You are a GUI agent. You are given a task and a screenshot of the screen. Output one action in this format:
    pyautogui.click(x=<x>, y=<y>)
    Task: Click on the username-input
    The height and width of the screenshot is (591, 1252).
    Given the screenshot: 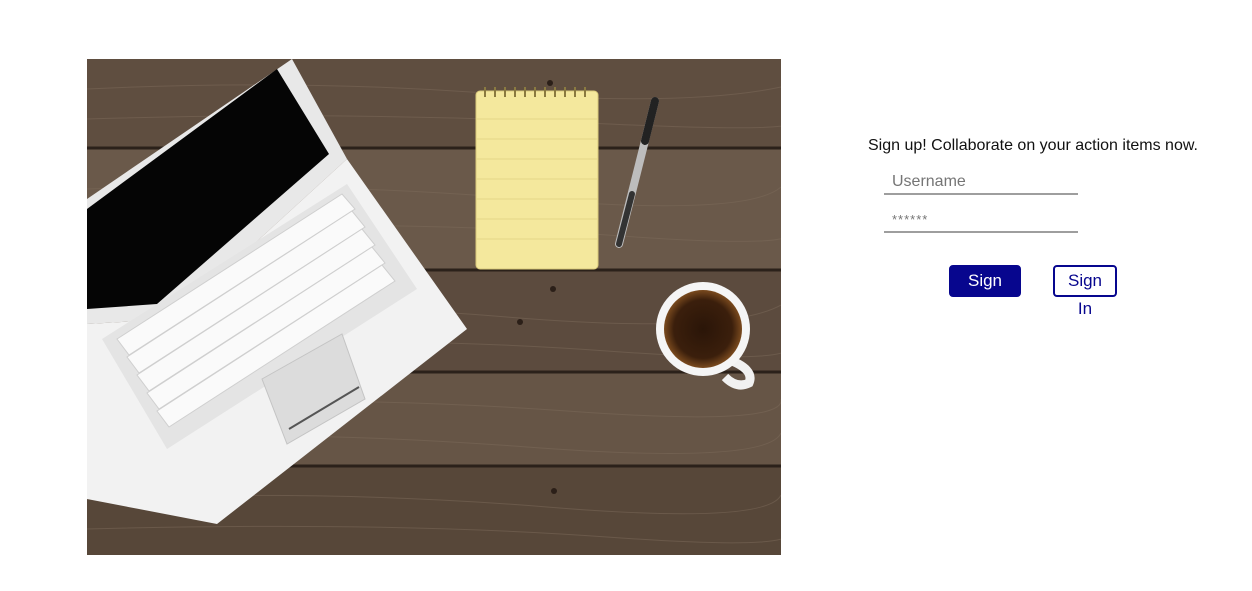 What is the action you would take?
    pyautogui.click(x=981, y=183)
    